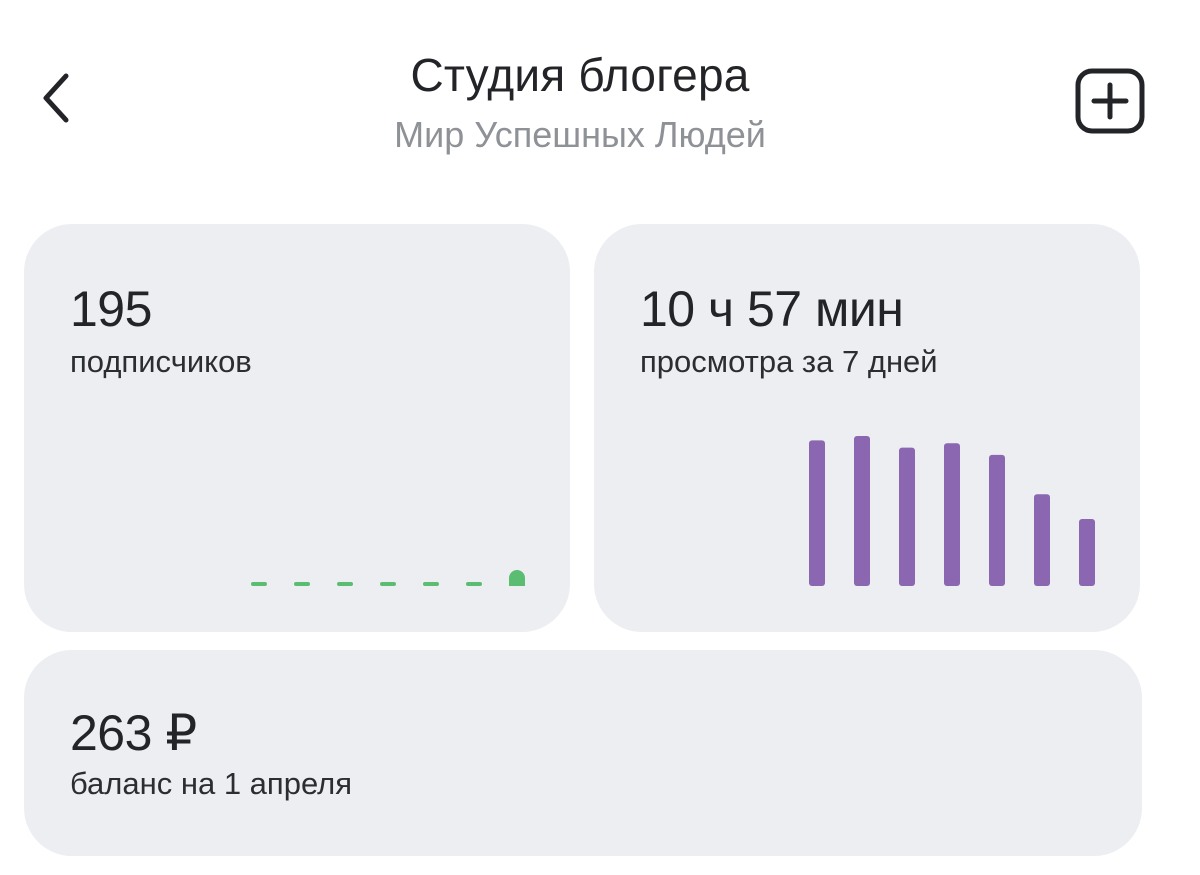 Image resolution: width=1200 pixels, height=875 pixels. Describe the element at coordinates (211, 783) in the screenshot. I see `balance-label: баланс на 1 апреля` at that location.